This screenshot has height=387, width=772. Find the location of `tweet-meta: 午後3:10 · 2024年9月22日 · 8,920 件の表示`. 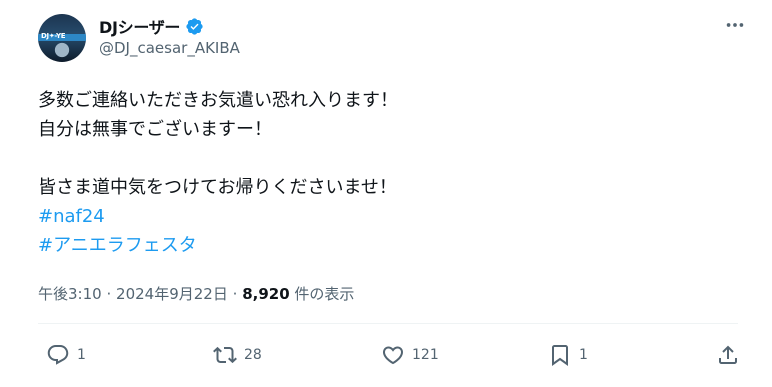

tweet-meta: 午後3:10 · 2024年9月22日 · 8,920 件の表示 is located at coordinates (196, 293).